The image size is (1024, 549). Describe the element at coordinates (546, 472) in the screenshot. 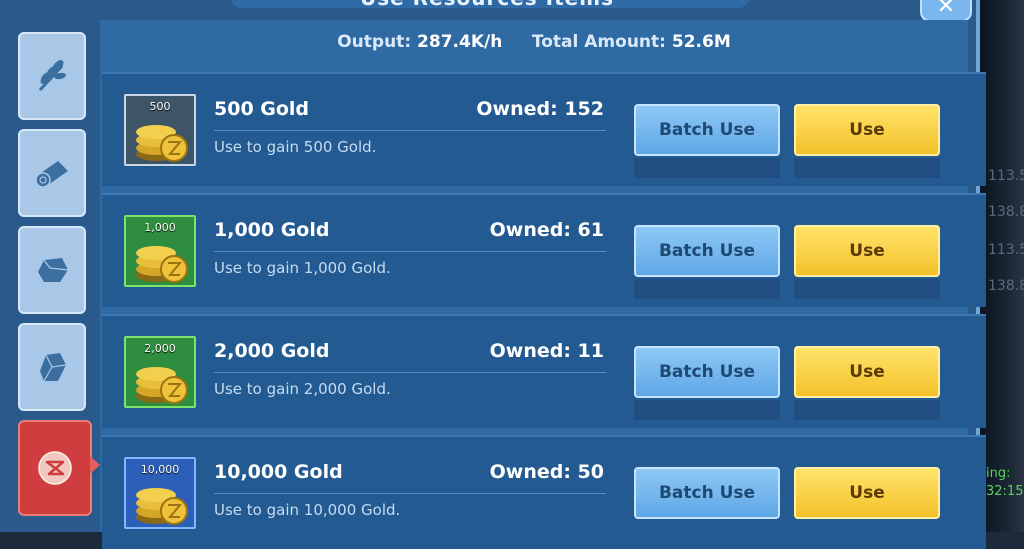

I see `item-owned-count: Owned: 50` at that location.